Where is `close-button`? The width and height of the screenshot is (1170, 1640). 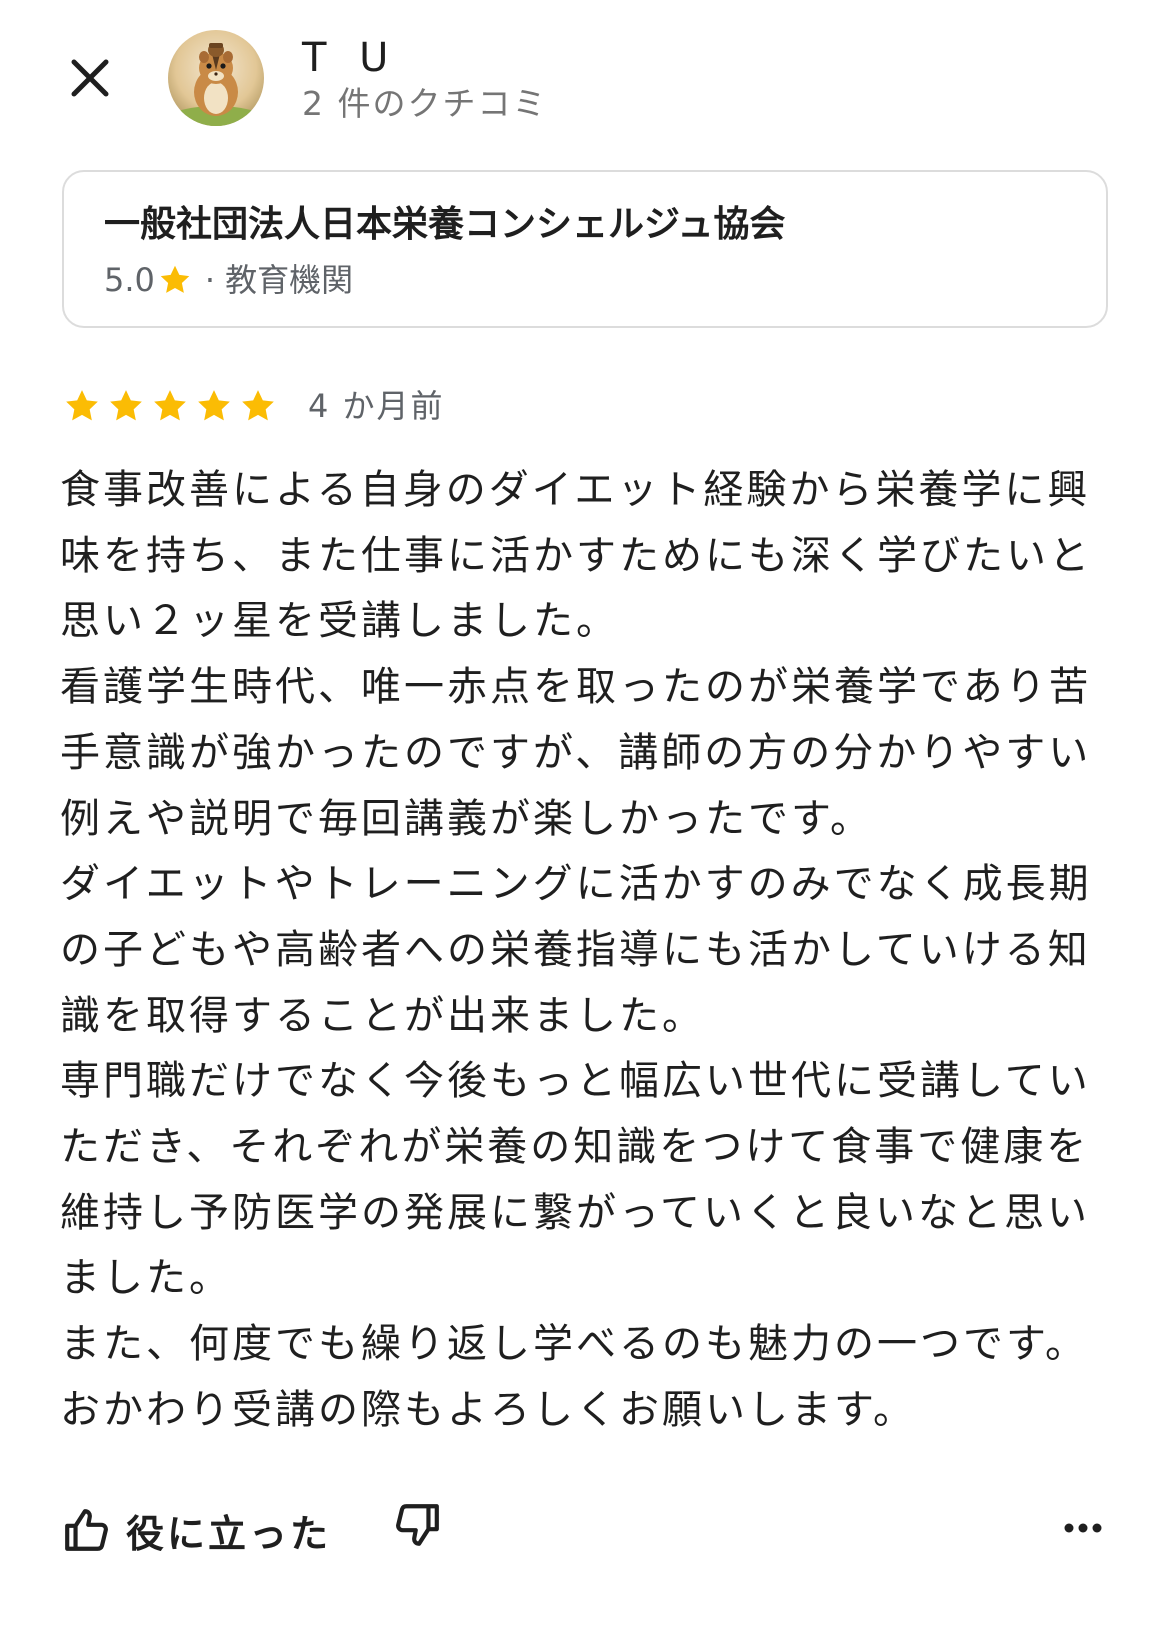 close-button is located at coordinates (90, 78).